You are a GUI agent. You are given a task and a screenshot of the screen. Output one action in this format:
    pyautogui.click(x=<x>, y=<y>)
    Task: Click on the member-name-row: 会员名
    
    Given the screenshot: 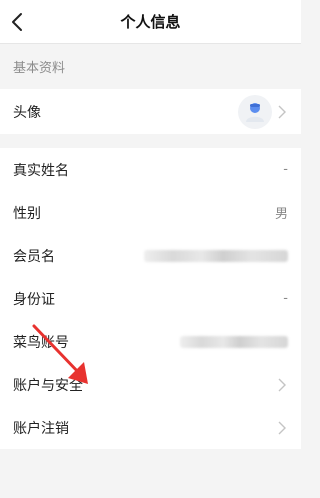 What is the action you would take?
    pyautogui.click(x=150, y=255)
    